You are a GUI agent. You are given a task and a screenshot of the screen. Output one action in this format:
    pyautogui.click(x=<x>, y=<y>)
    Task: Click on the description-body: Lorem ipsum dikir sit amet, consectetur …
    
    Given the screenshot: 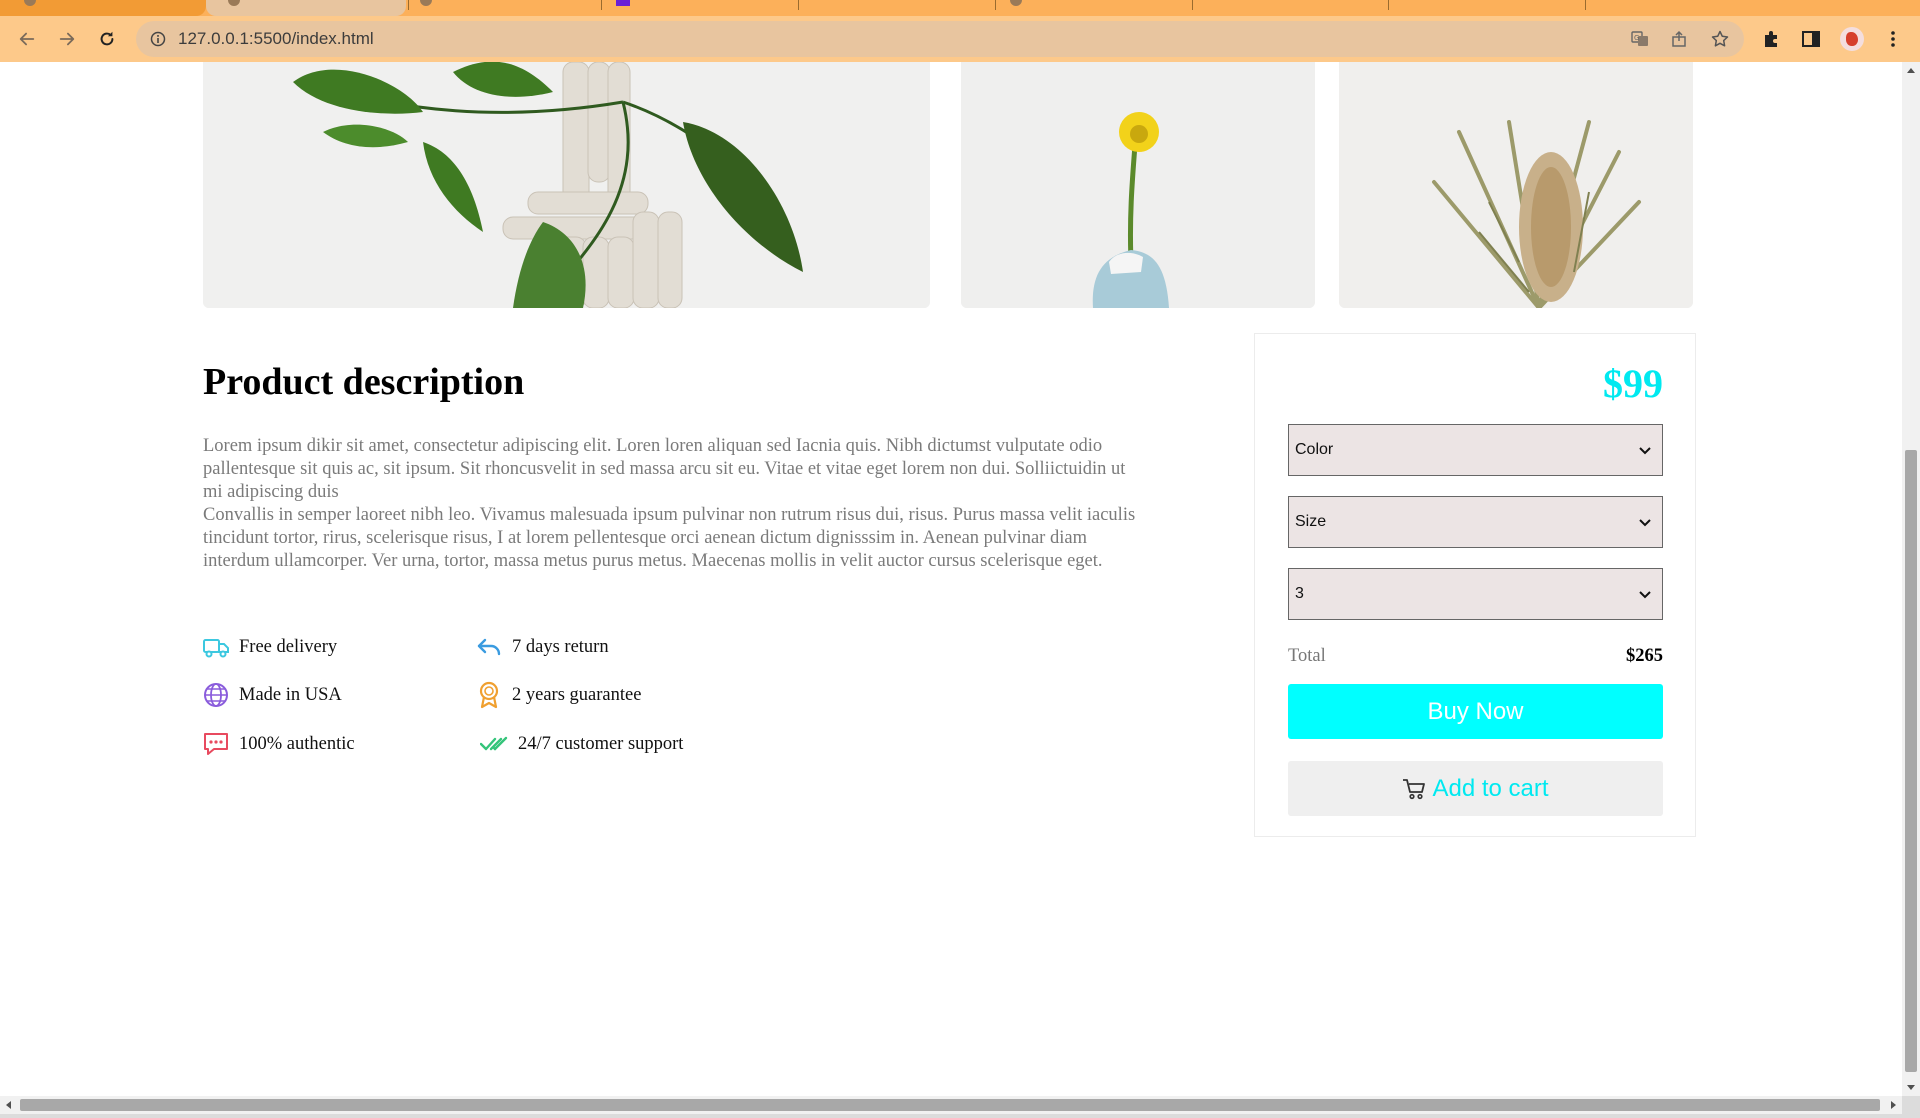 What is the action you would take?
    pyautogui.click(x=673, y=504)
    